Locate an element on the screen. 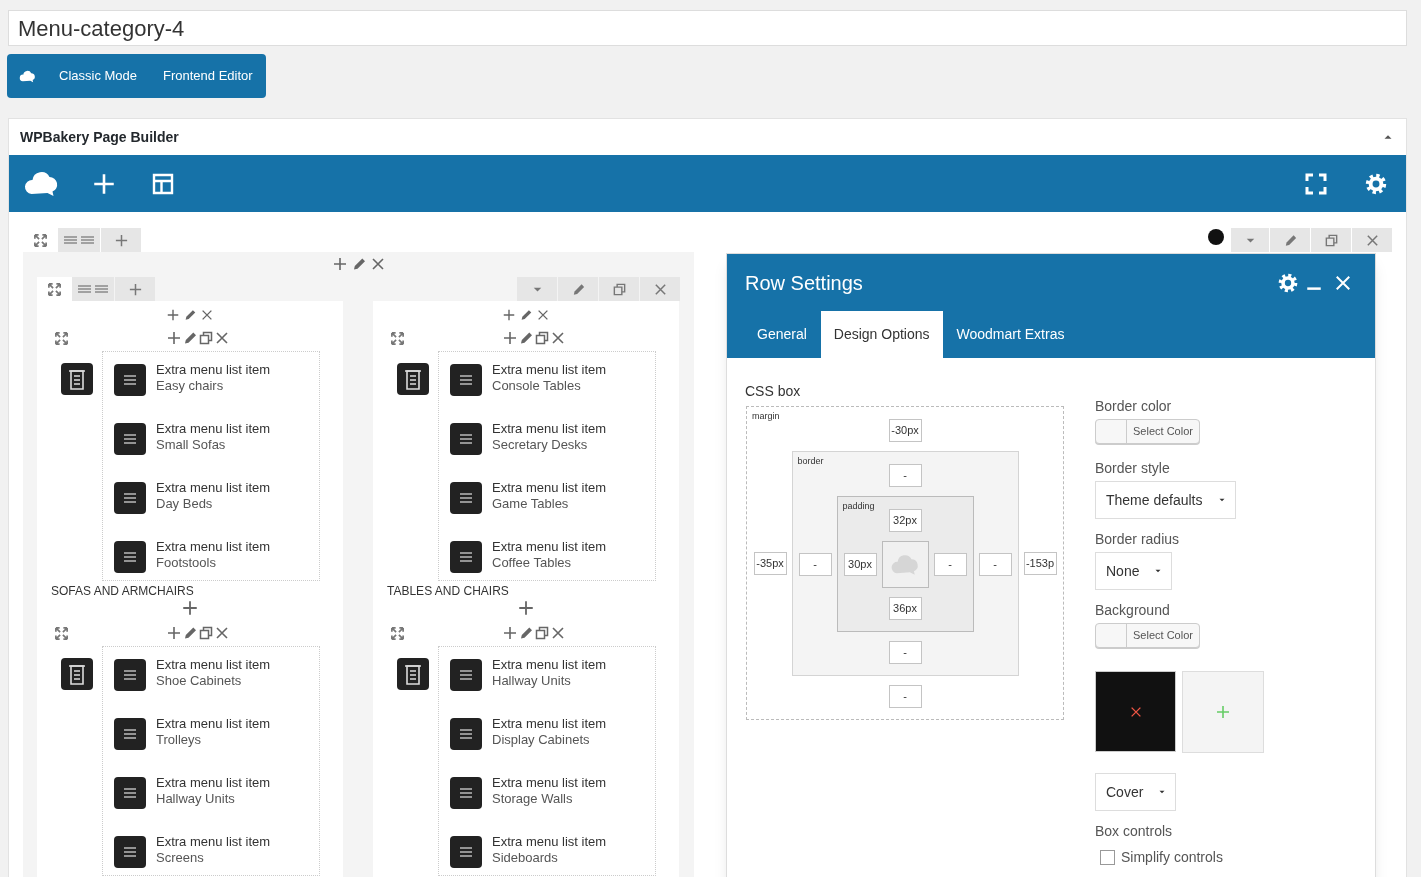 The image size is (1421, 877). box-label: padding is located at coordinates (858, 506).